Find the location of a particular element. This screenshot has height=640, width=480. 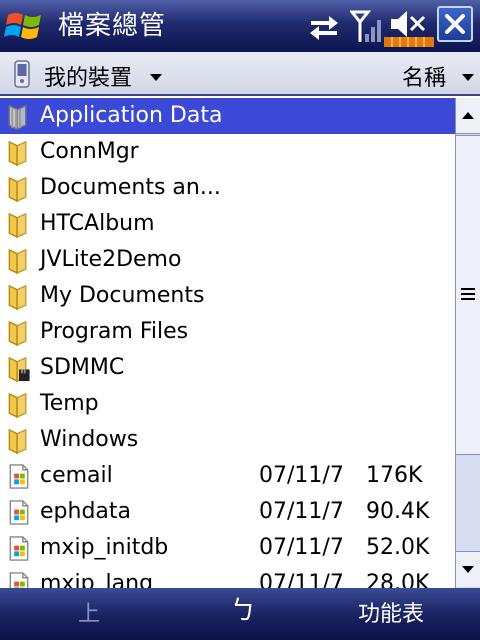

connectivity-icon is located at coordinates (324, 26).